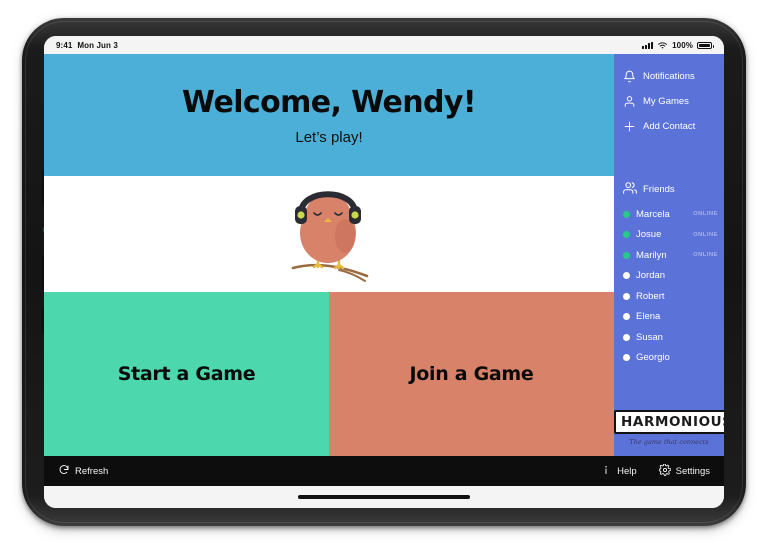  Describe the element at coordinates (669, 76) in the screenshot. I see `sidebar-item-notifications-label: Notifications` at that location.